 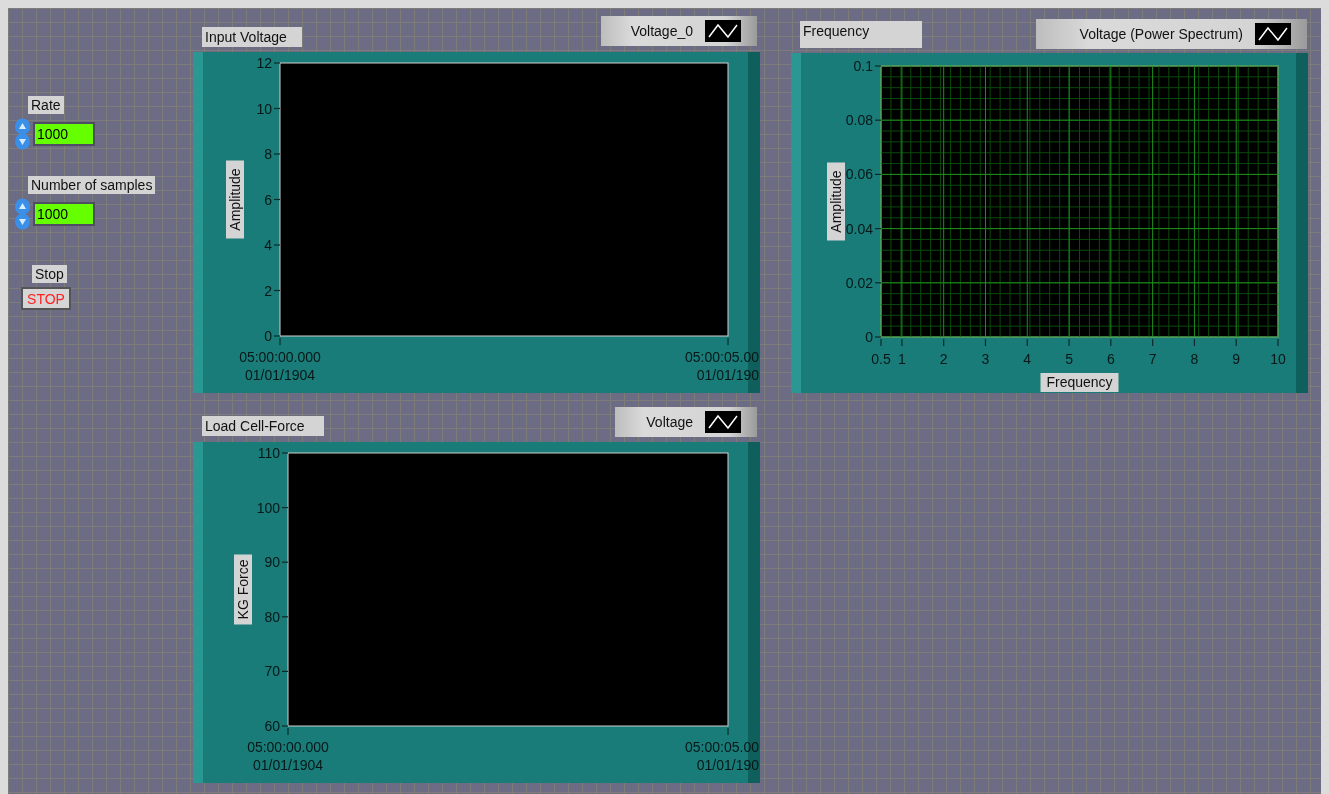 I want to click on axis-tick-label: 9, so click(x=1236, y=359).